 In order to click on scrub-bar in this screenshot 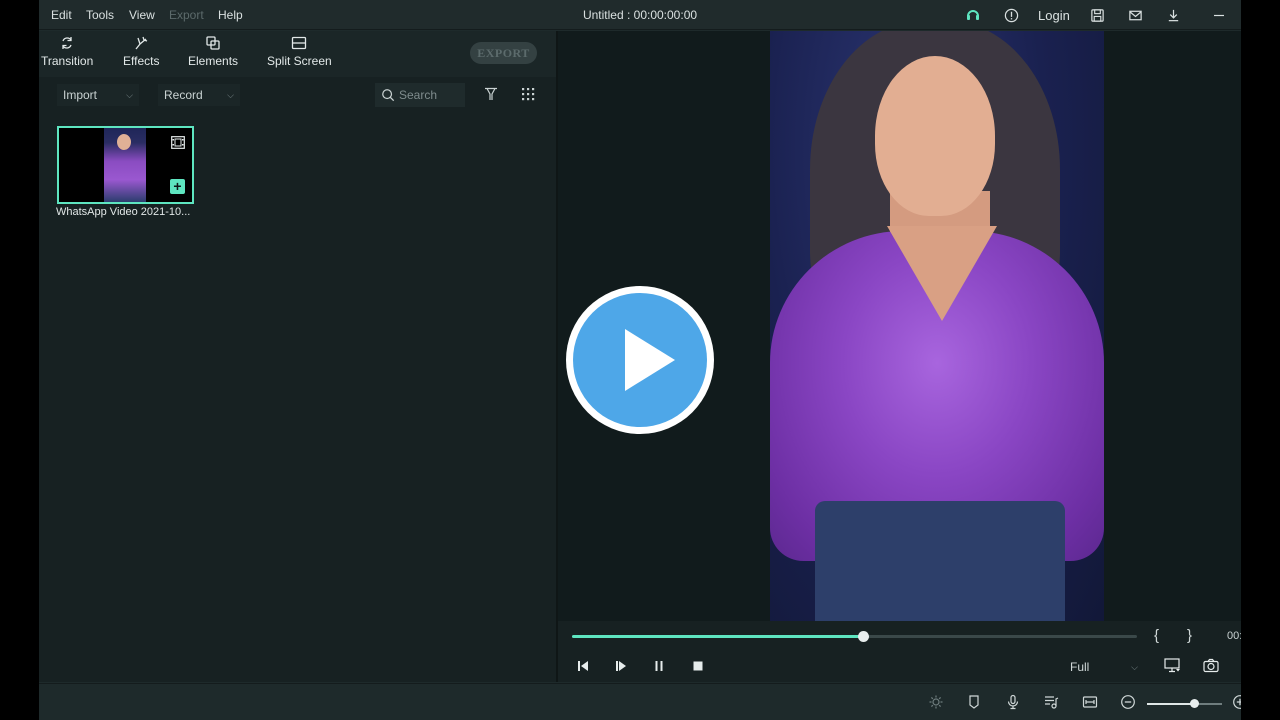, I will do `click(854, 636)`.